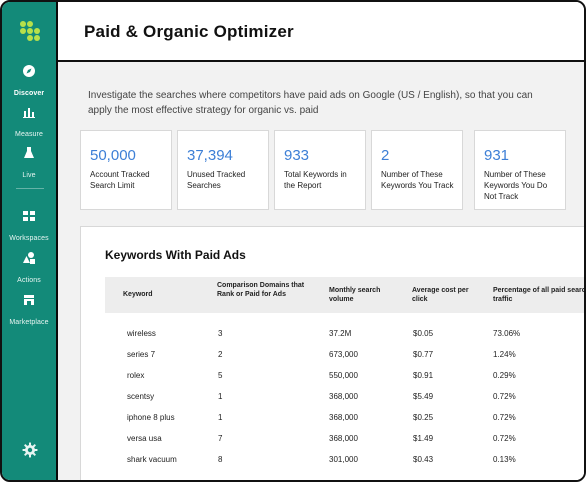  Describe the element at coordinates (29, 71) in the screenshot. I see `compass-icon` at that location.